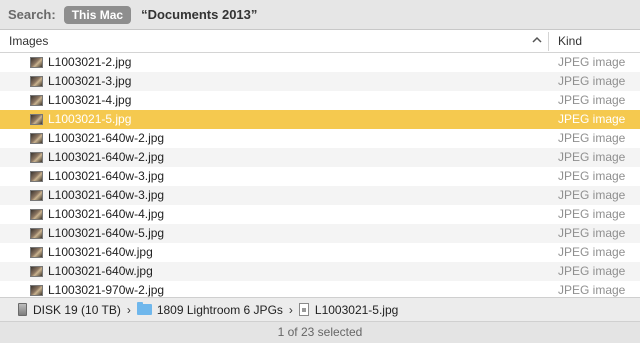  What do you see at coordinates (32, 14) in the screenshot?
I see `search-label: Search:` at bounding box center [32, 14].